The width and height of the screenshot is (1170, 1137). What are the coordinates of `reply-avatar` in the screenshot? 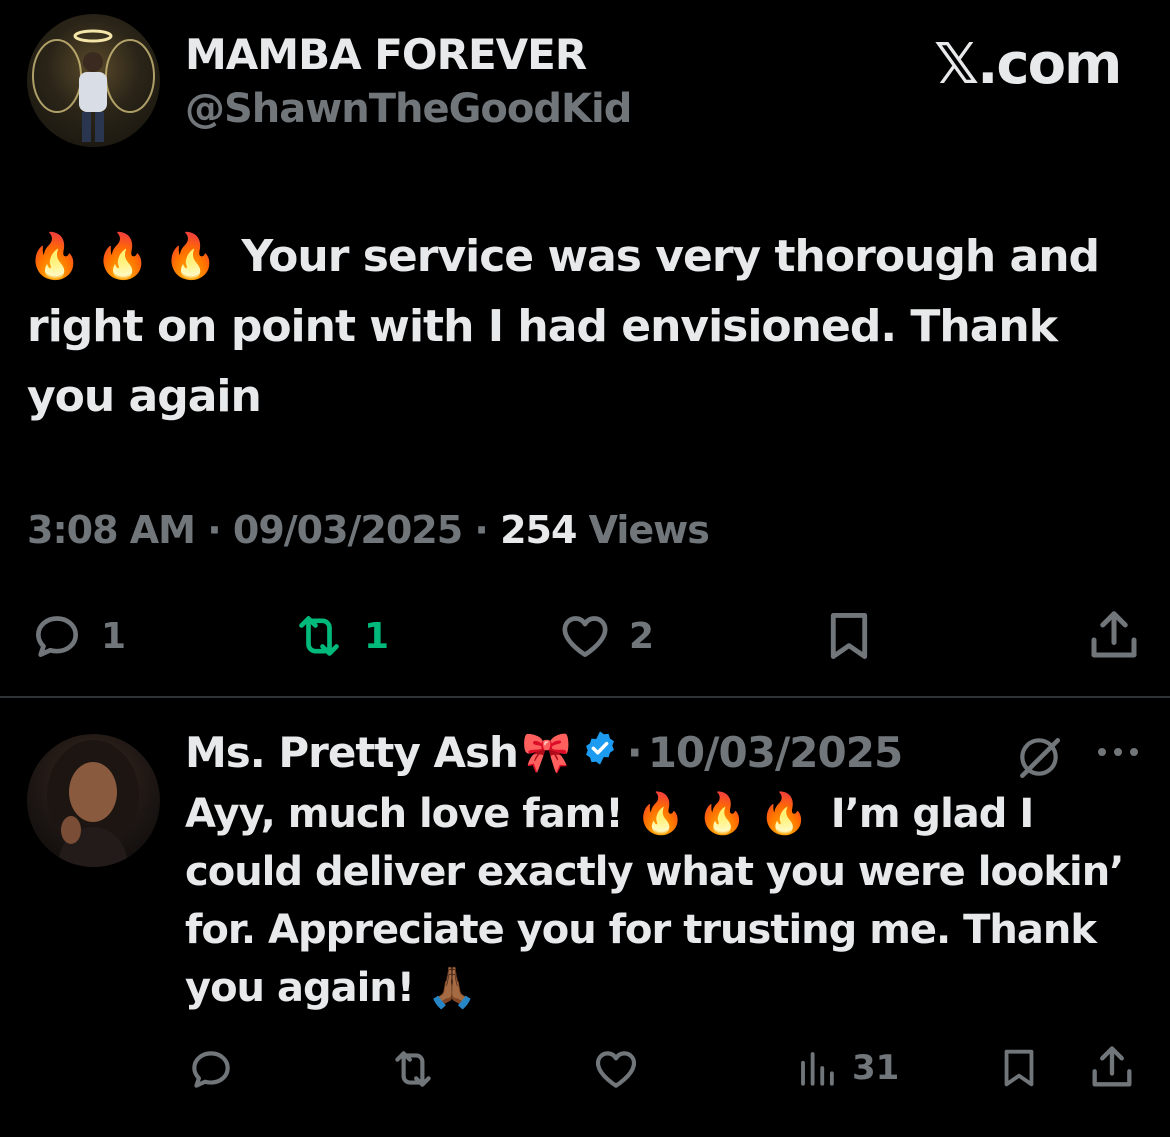 It's located at (93, 800).